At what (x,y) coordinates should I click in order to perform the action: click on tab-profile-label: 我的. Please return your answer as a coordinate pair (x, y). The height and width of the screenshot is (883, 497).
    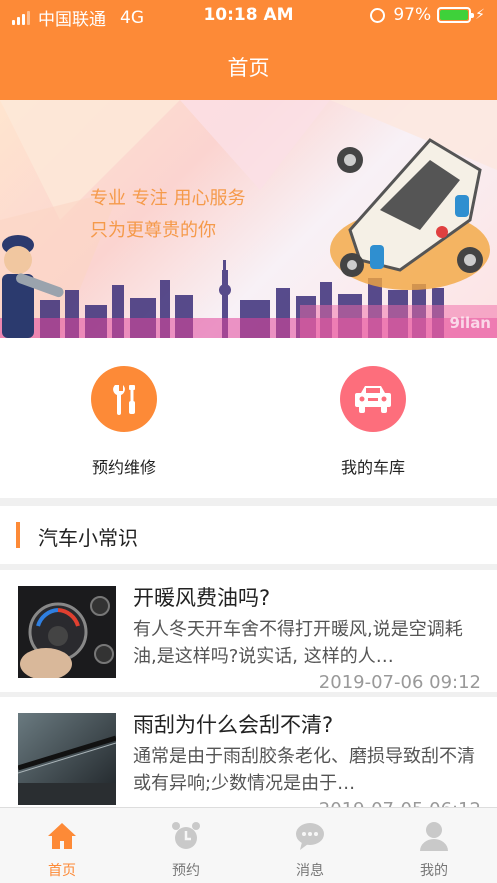
    Looking at the image, I should click on (434, 871).